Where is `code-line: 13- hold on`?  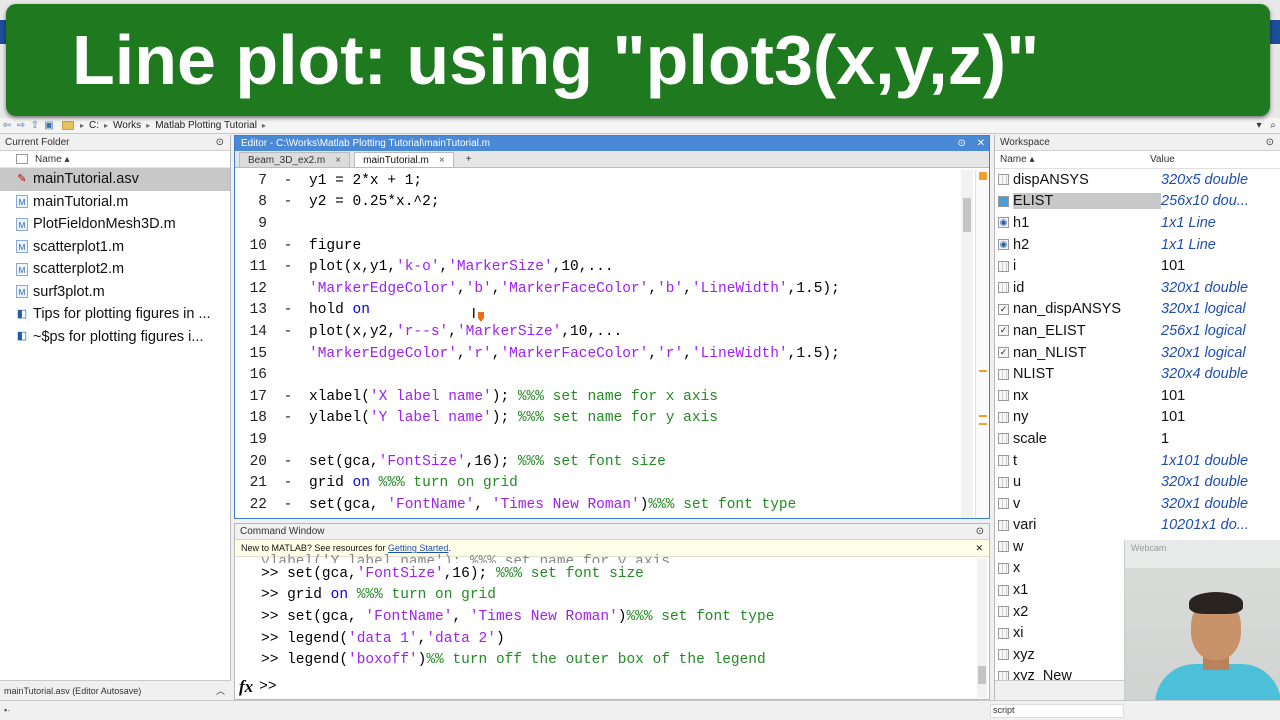
code-line: 13- hold on is located at coordinates (599, 311).